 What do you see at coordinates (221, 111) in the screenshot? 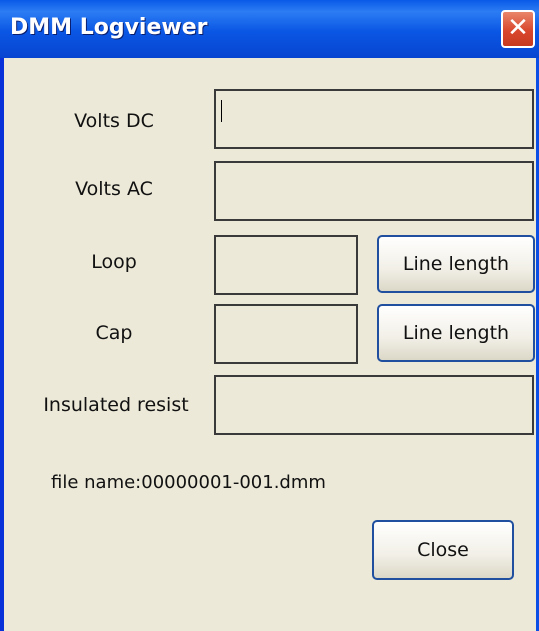
I see `text-caret` at bounding box center [221, 111].